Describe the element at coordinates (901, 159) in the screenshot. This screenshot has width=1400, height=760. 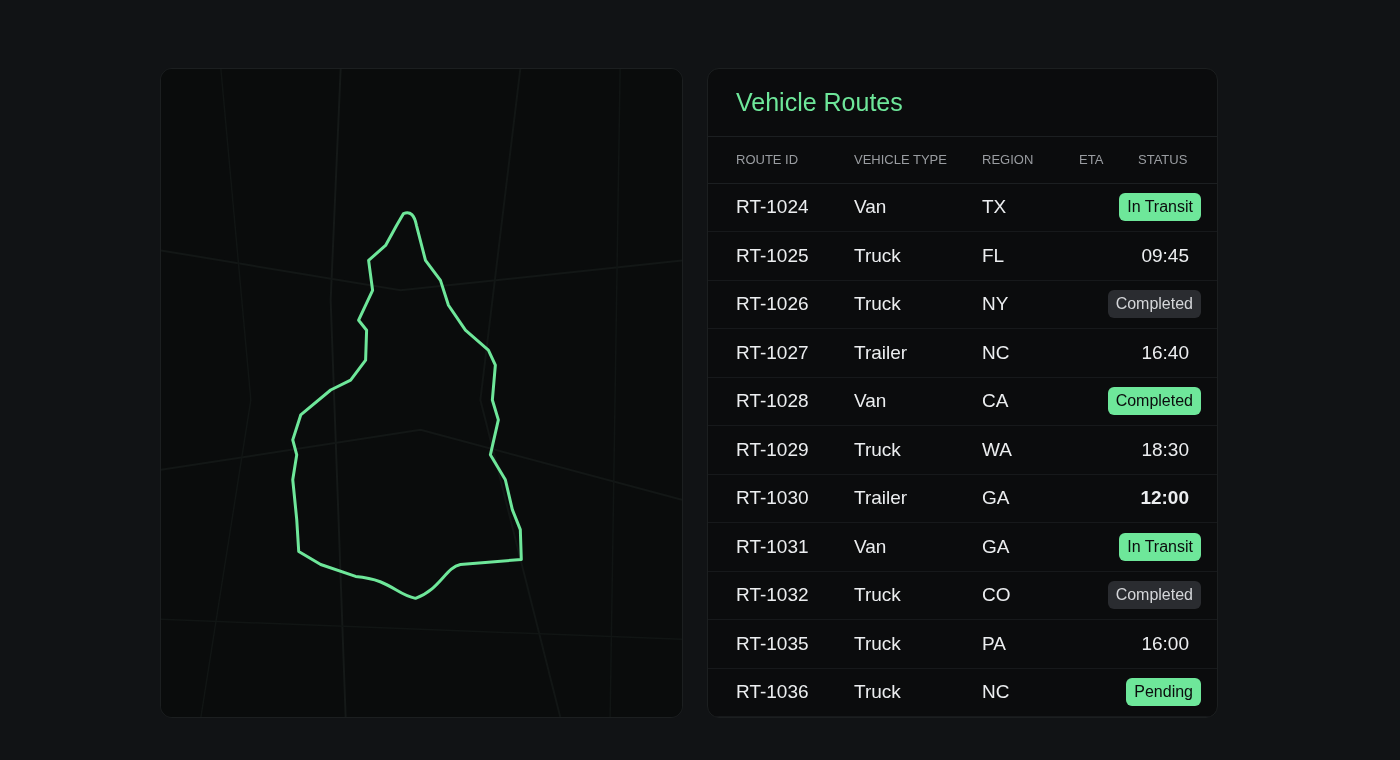
I see `column-header: VEHICLE TYPE` at that location.